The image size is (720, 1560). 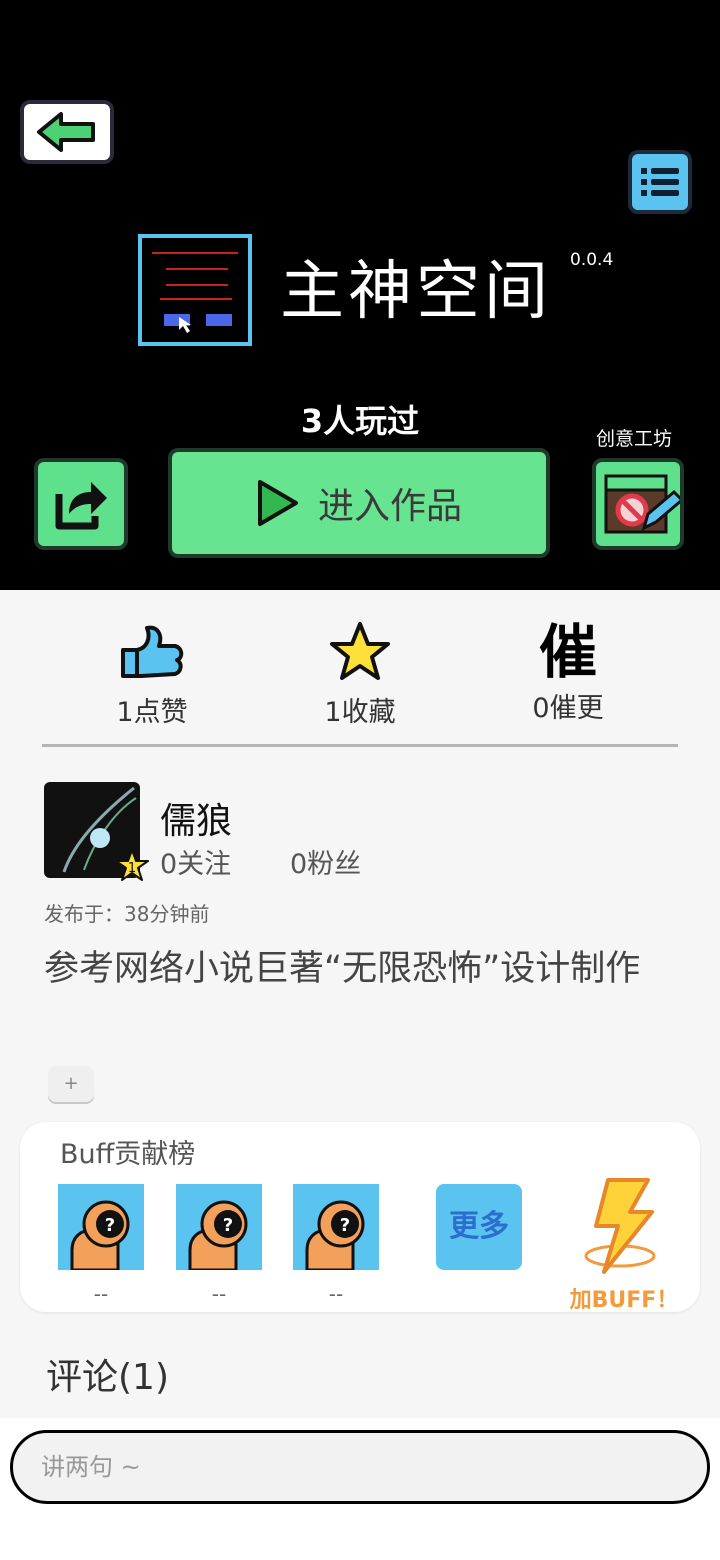 I want to click on back-arrow-icon, so click(x=66, y=132).